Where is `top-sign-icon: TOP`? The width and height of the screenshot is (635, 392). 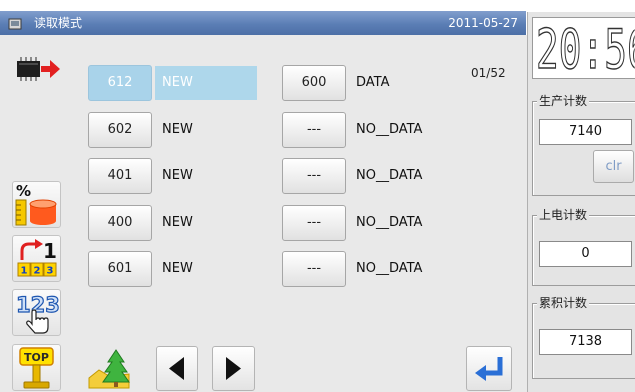 top-sign-icon: TOP is located at coordinates (36, 368).